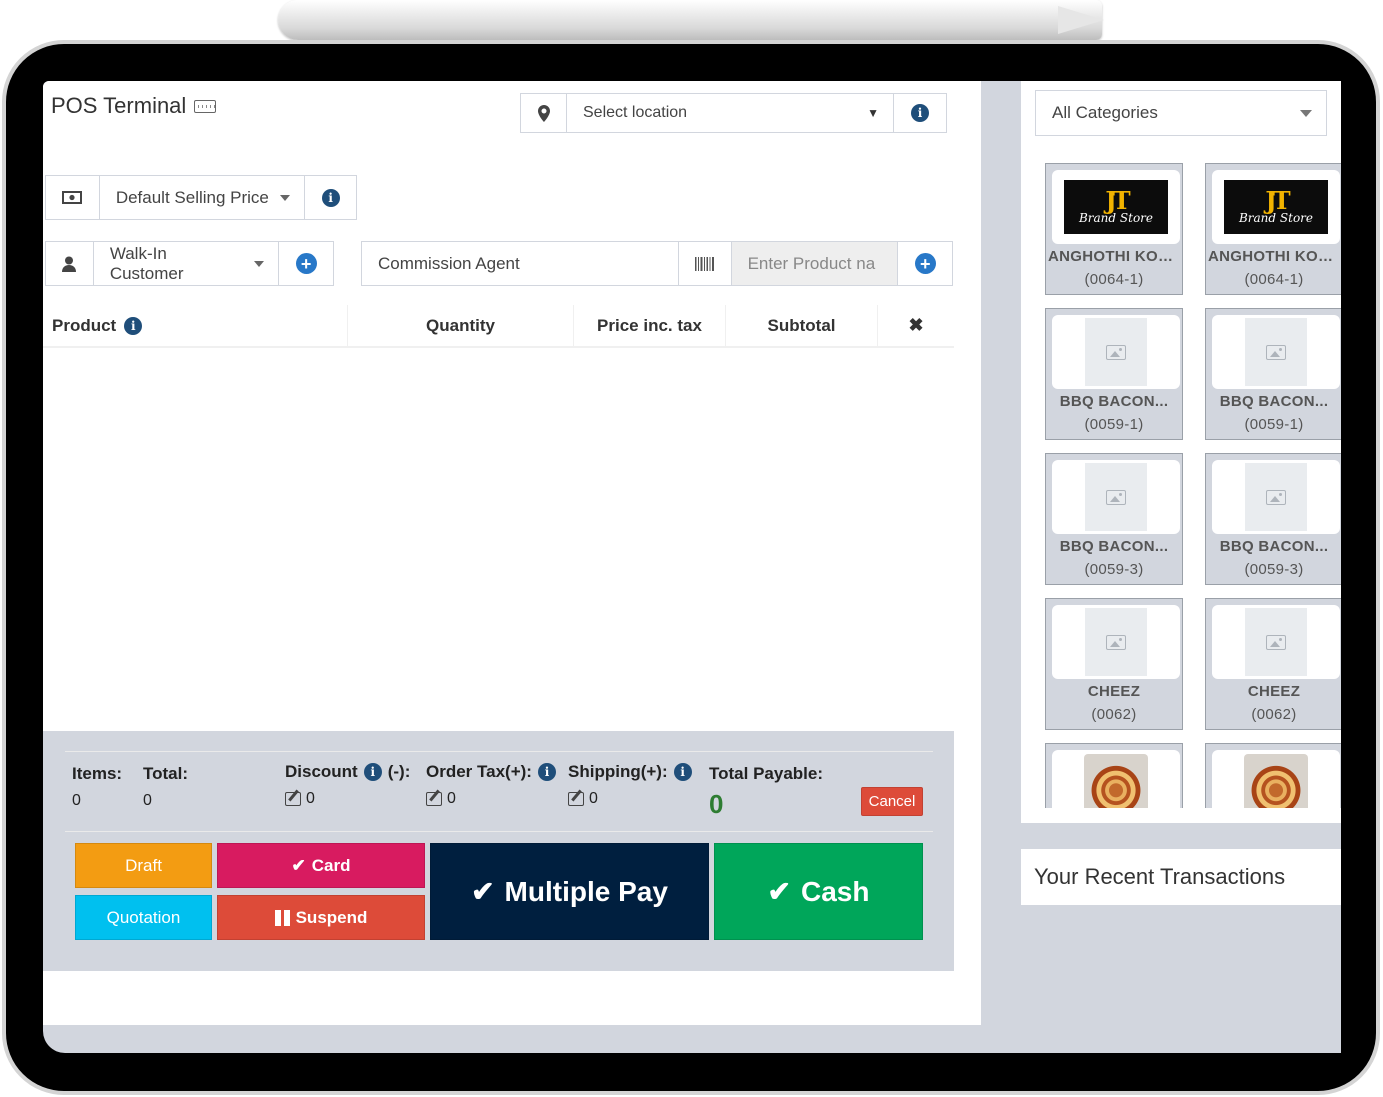 The height and width of the screenshot is (1097, 1383). I want to click on multiple-pay-button: ✔ Multiple Pay, so click(569, 891).